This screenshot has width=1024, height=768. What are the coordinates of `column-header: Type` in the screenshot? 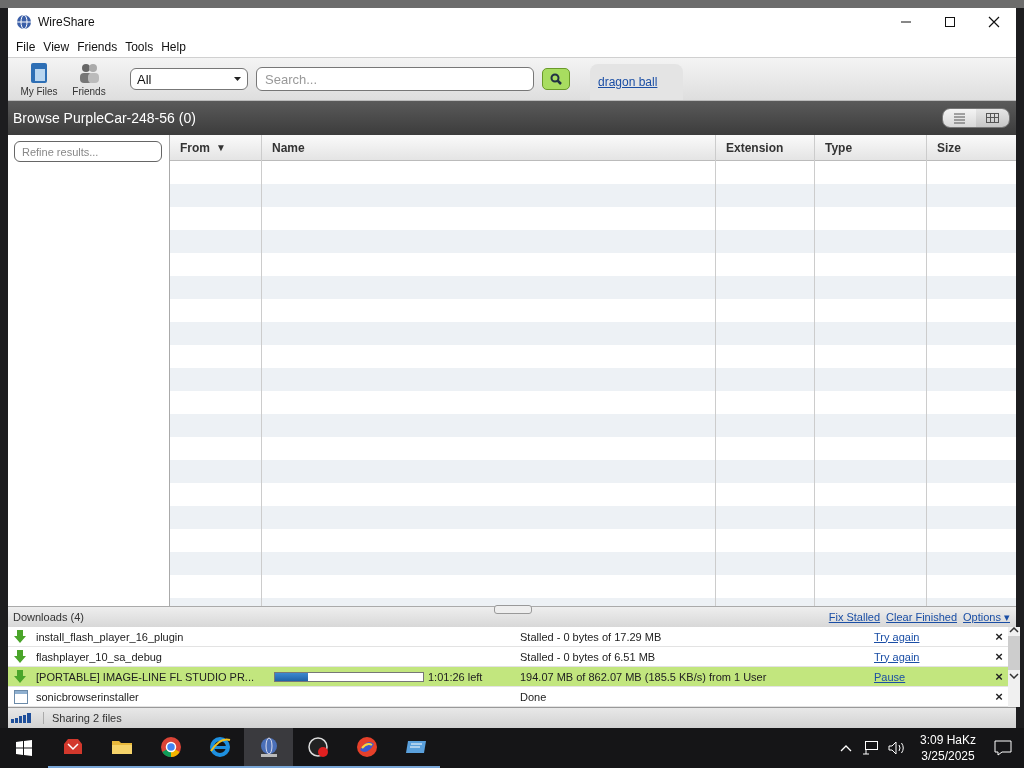 It's located at (870, 148).